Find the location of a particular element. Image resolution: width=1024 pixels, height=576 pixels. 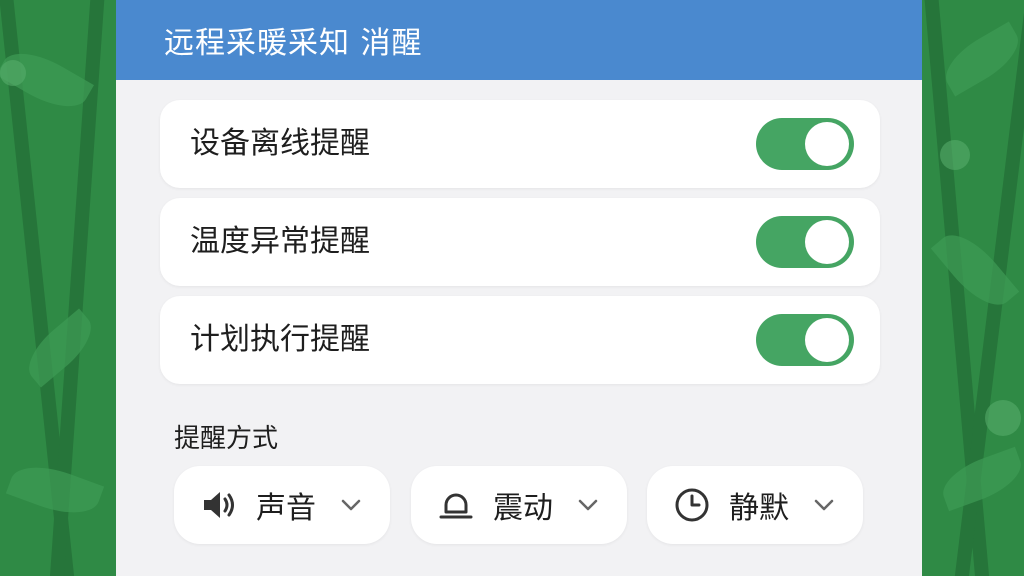

speaker-icon is located at coordinates (219, 505).